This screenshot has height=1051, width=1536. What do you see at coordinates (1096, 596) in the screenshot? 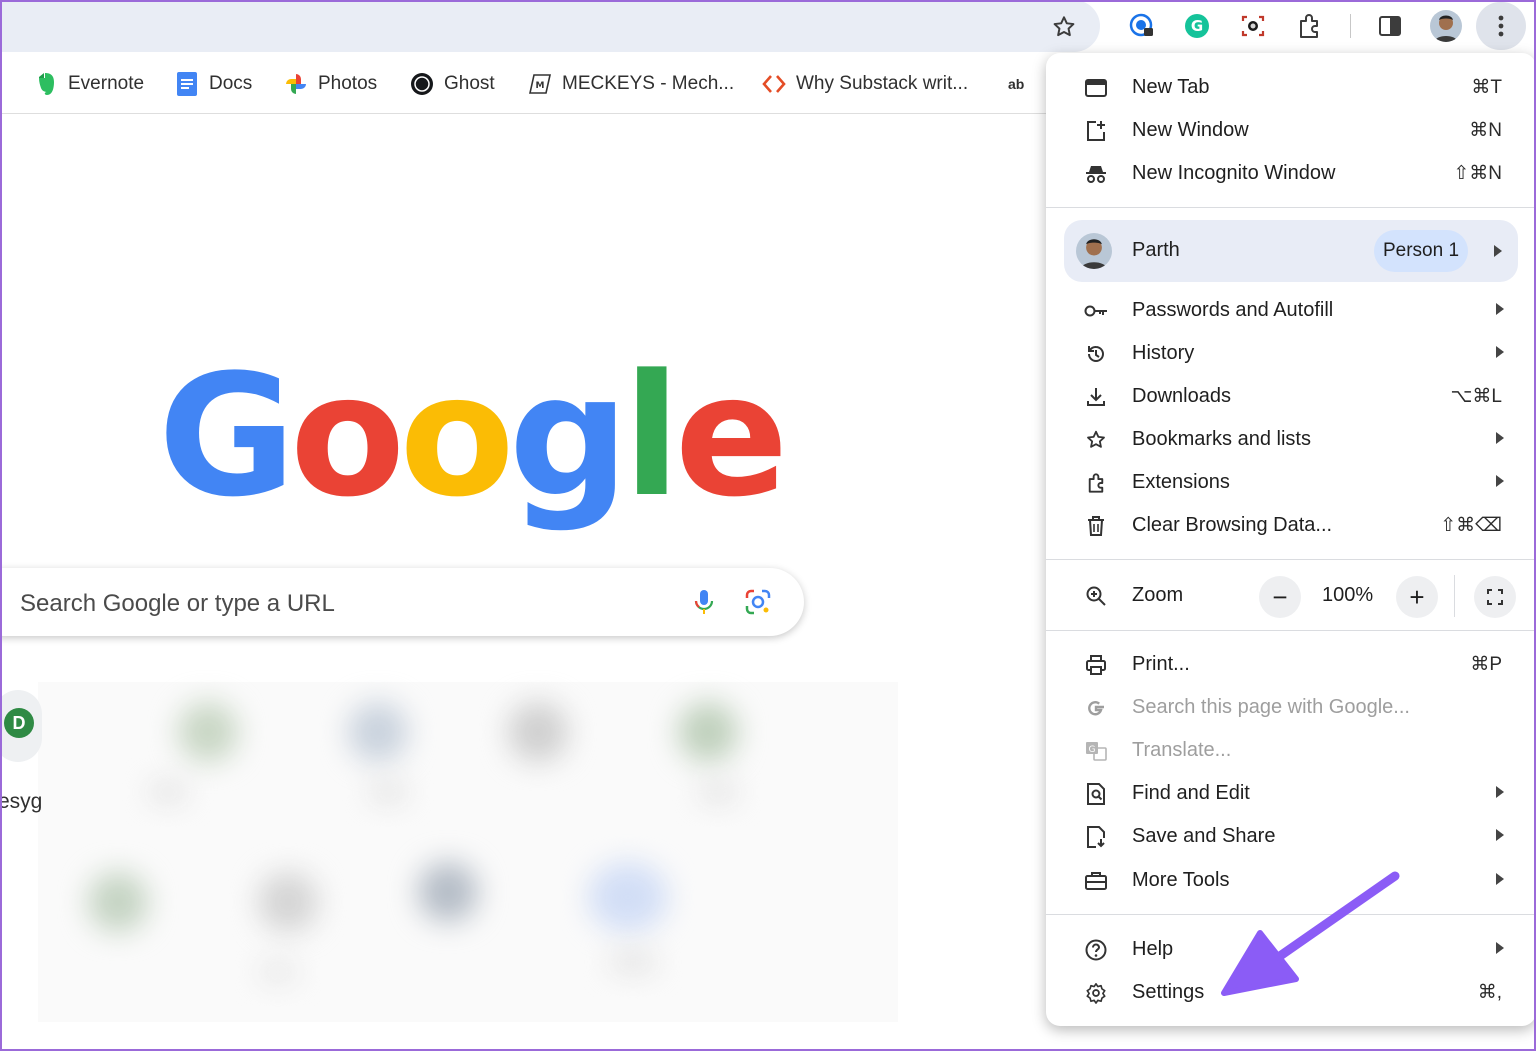
I see `zoom-icon` at bounding box center [1096, 596].